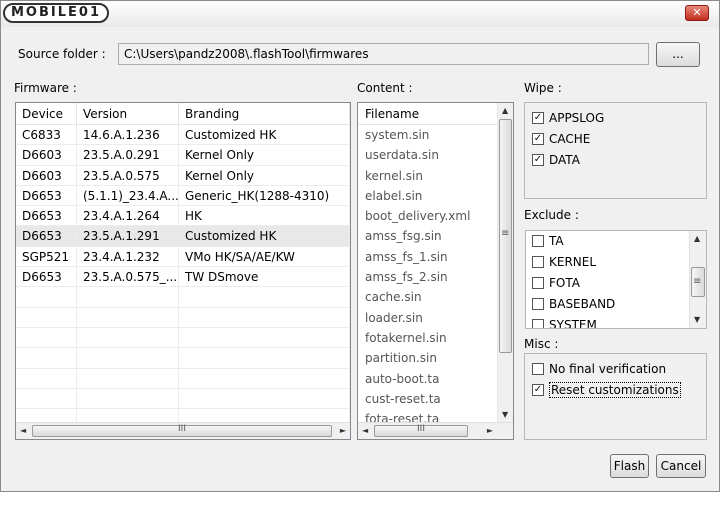 The height and width of the screenshot is (526, 720). What do you see at coordinates (629, 466) in the screenshot?
I see `flash-button: Flash` at bounding box center [629, 466].